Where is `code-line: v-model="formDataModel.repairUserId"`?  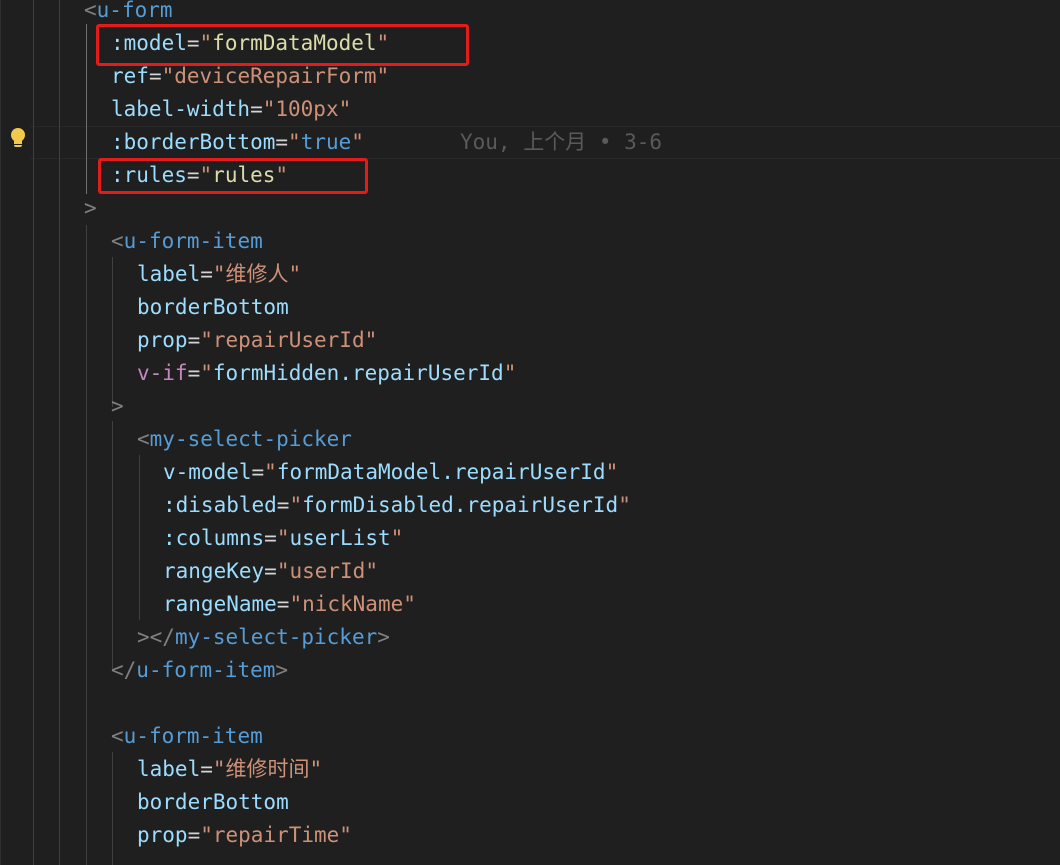 code-line: v-model="formDataModel.repairUserId" is located at coordinates (390, 472).